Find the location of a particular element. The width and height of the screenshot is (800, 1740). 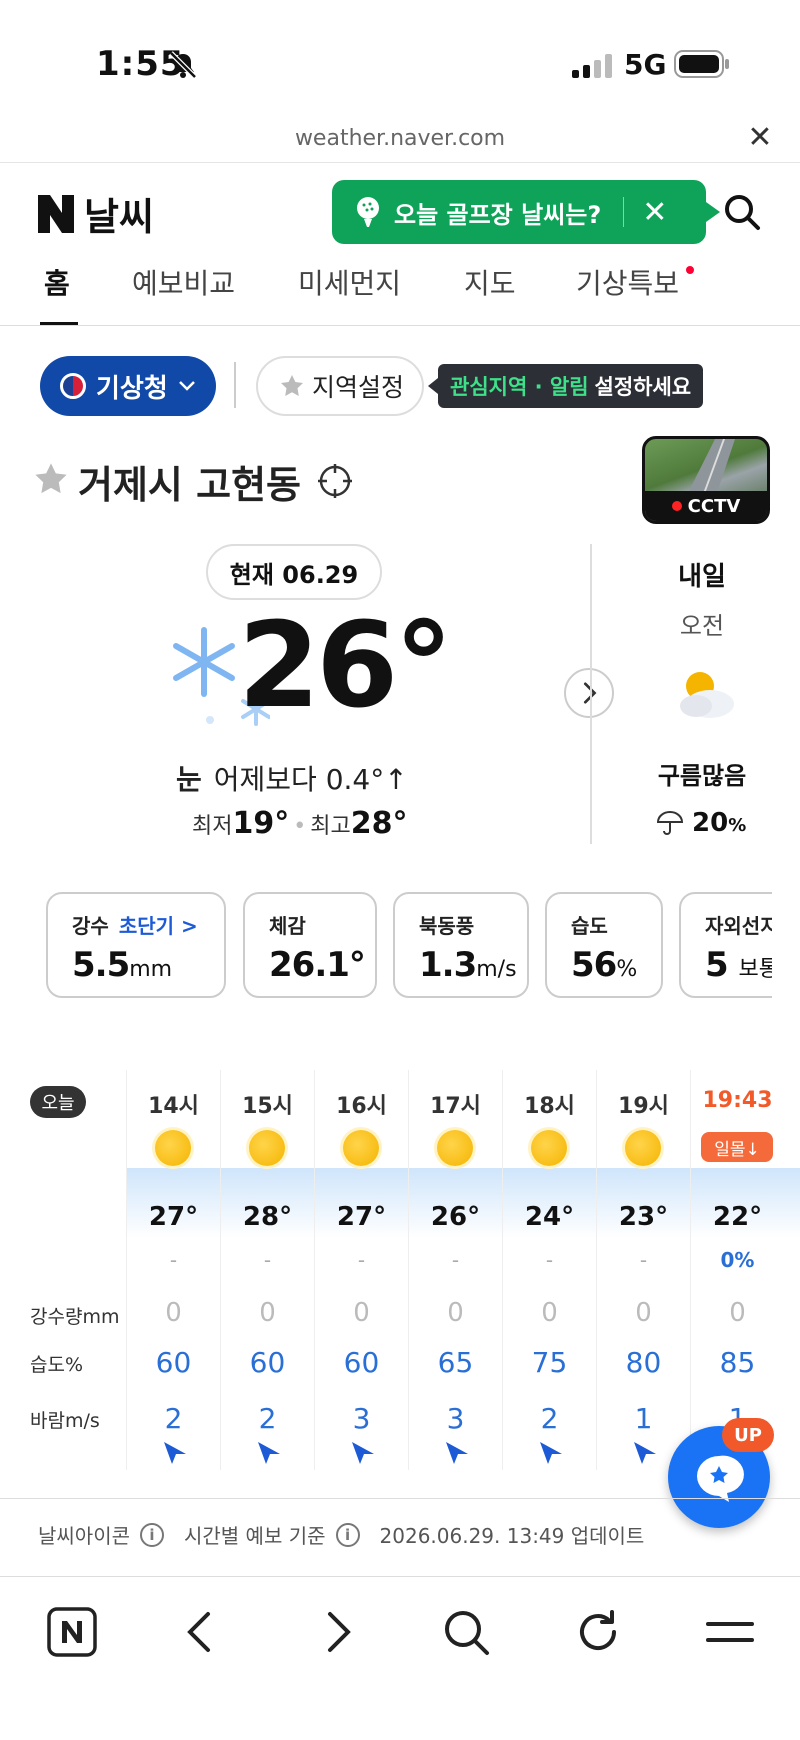

alert-dot is located at coordinates (690, 270).